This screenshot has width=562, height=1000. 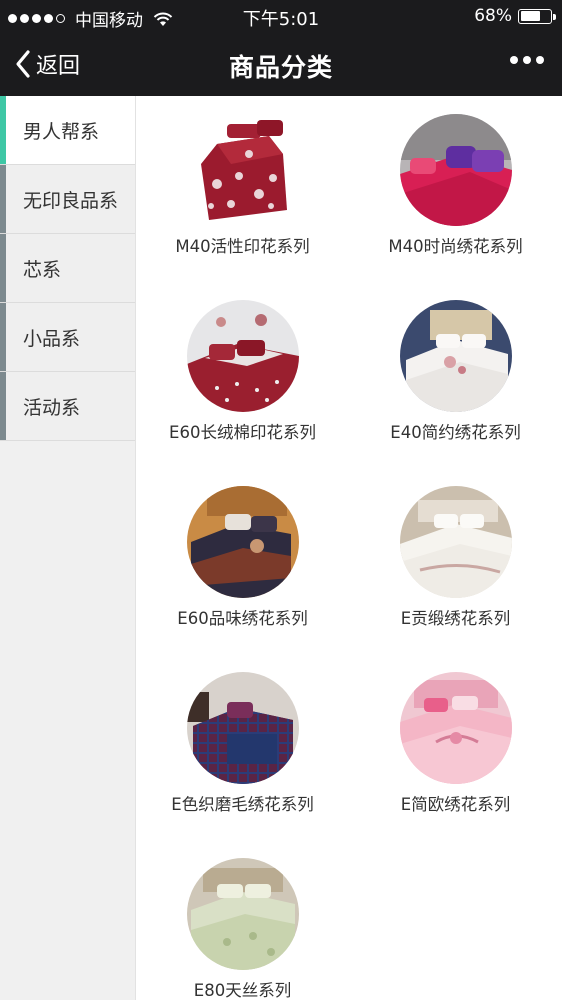 What do you see at coordinates (455, 432) in the screenshot?
I see `product-name: E40简约绣花系列` at bounding box center [455, 432].